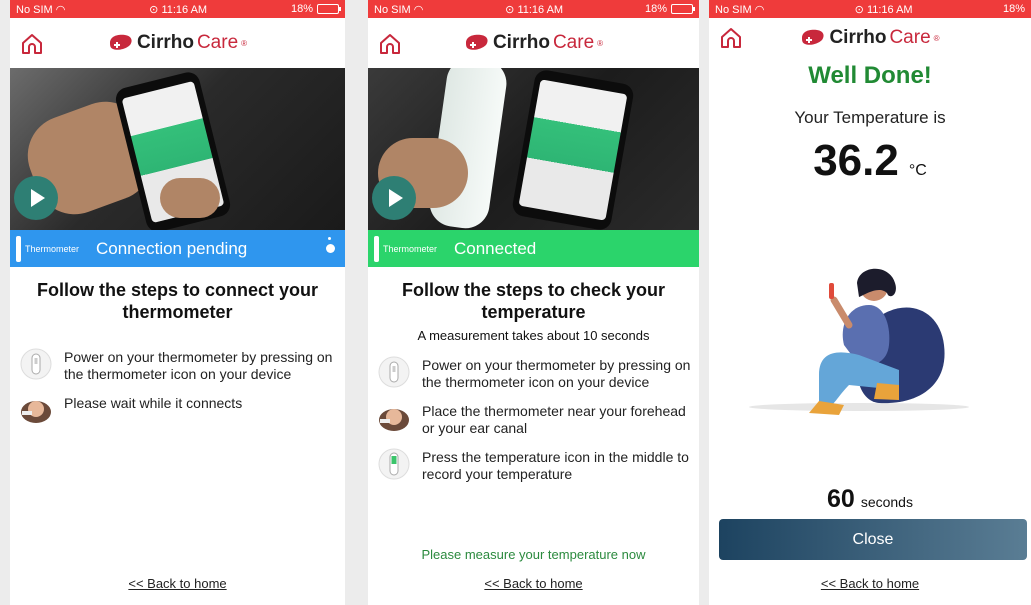  I want to click on close-button: Close, so click(873, 539).